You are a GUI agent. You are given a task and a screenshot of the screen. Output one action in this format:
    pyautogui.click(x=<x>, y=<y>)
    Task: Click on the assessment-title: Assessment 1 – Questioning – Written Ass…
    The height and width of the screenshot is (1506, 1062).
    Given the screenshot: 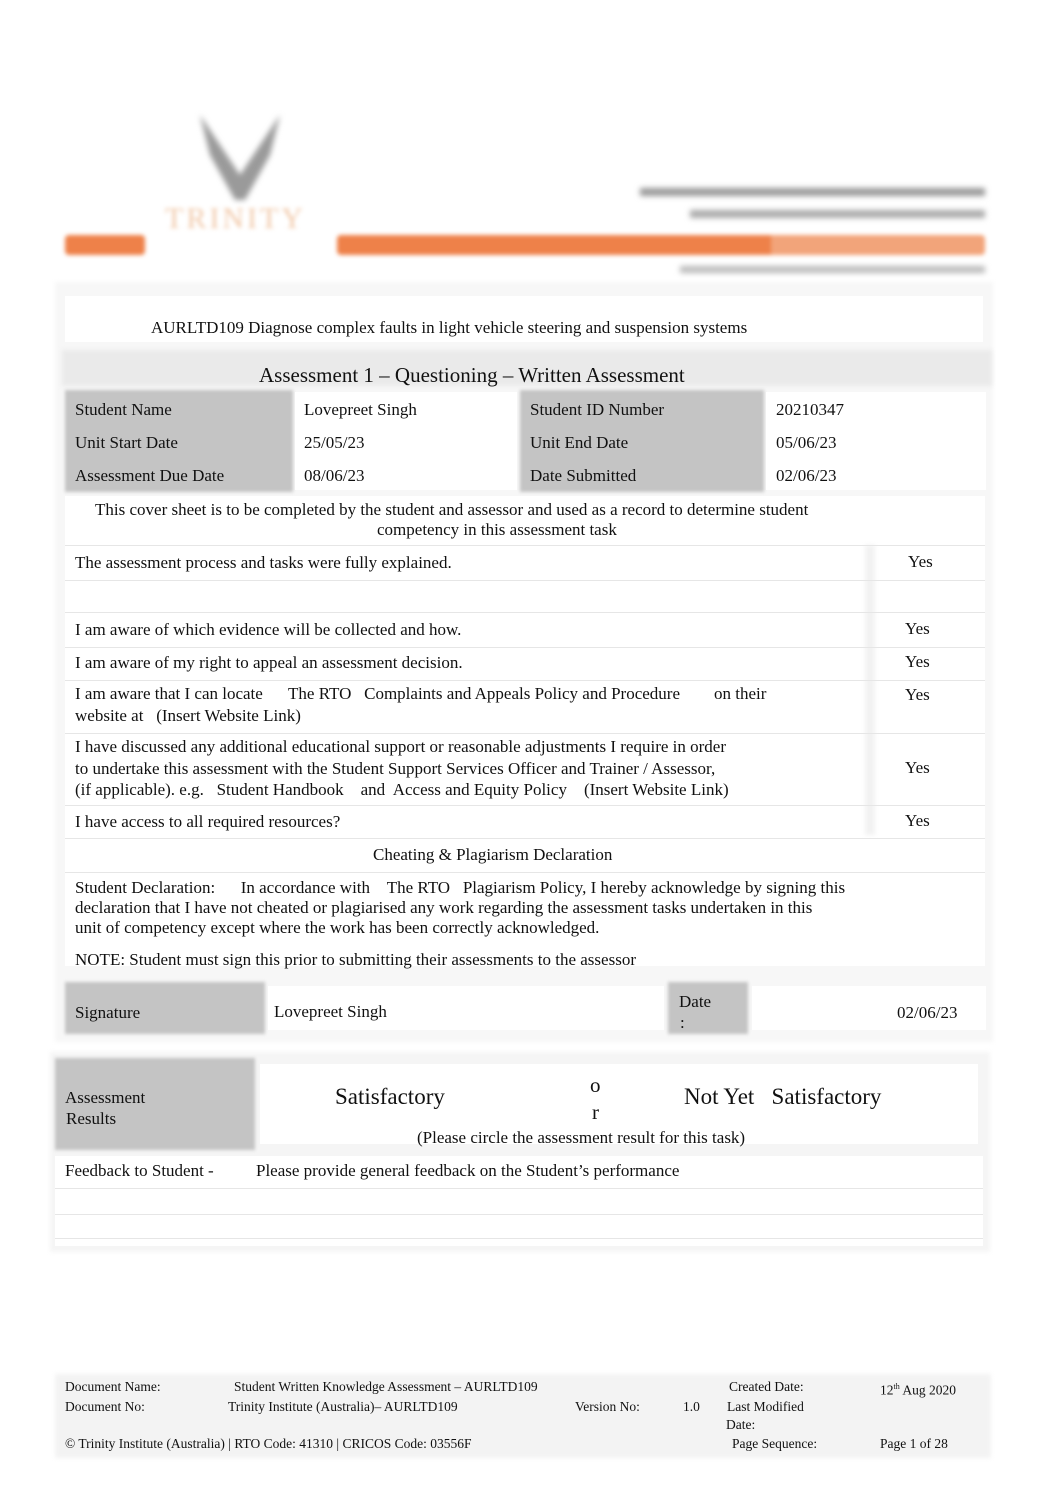 What is the action you would take?
    pyautogui.click(x=472, y=375)
    